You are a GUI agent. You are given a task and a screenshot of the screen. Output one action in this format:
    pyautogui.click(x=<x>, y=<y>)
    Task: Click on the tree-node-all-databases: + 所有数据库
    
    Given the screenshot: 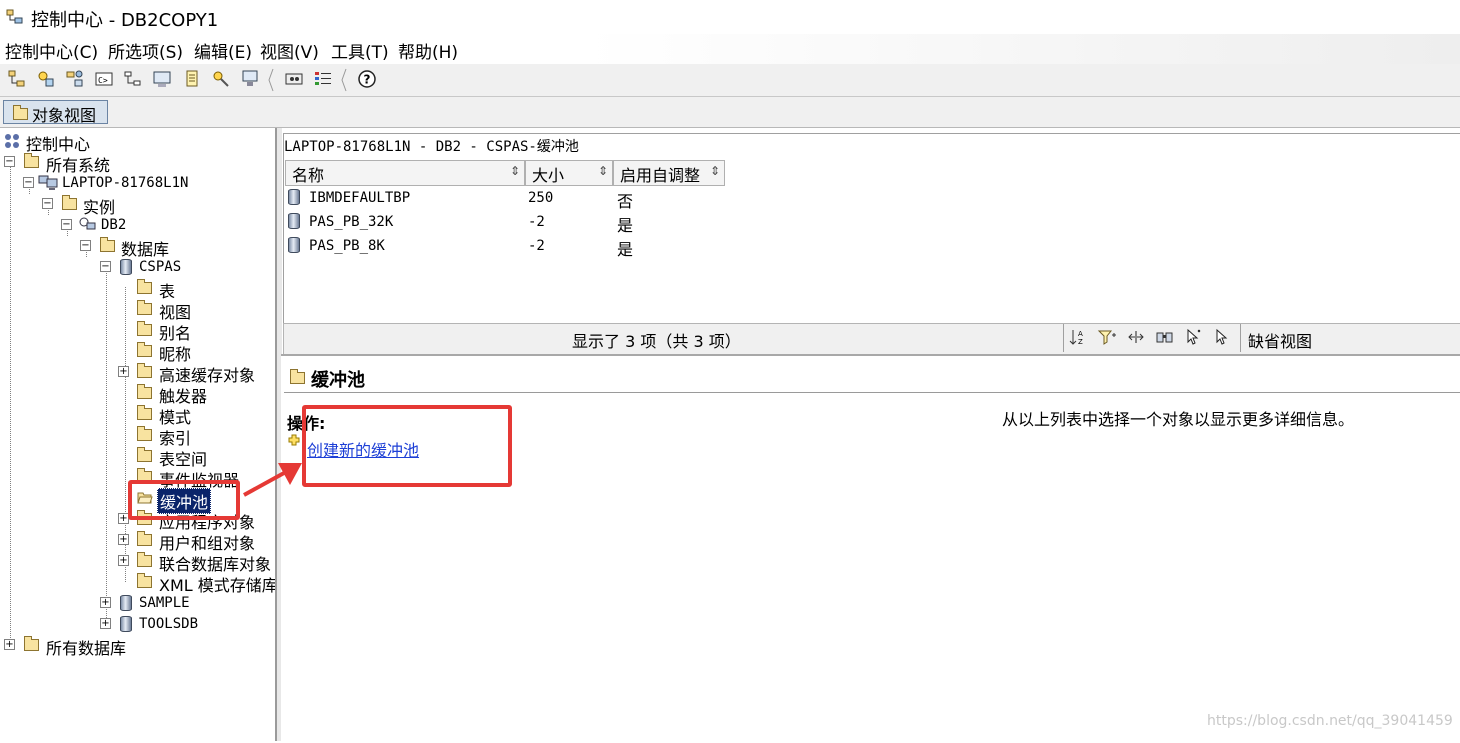 What is the action you would take?
    pyautogui.click(x=134, y=646)
    